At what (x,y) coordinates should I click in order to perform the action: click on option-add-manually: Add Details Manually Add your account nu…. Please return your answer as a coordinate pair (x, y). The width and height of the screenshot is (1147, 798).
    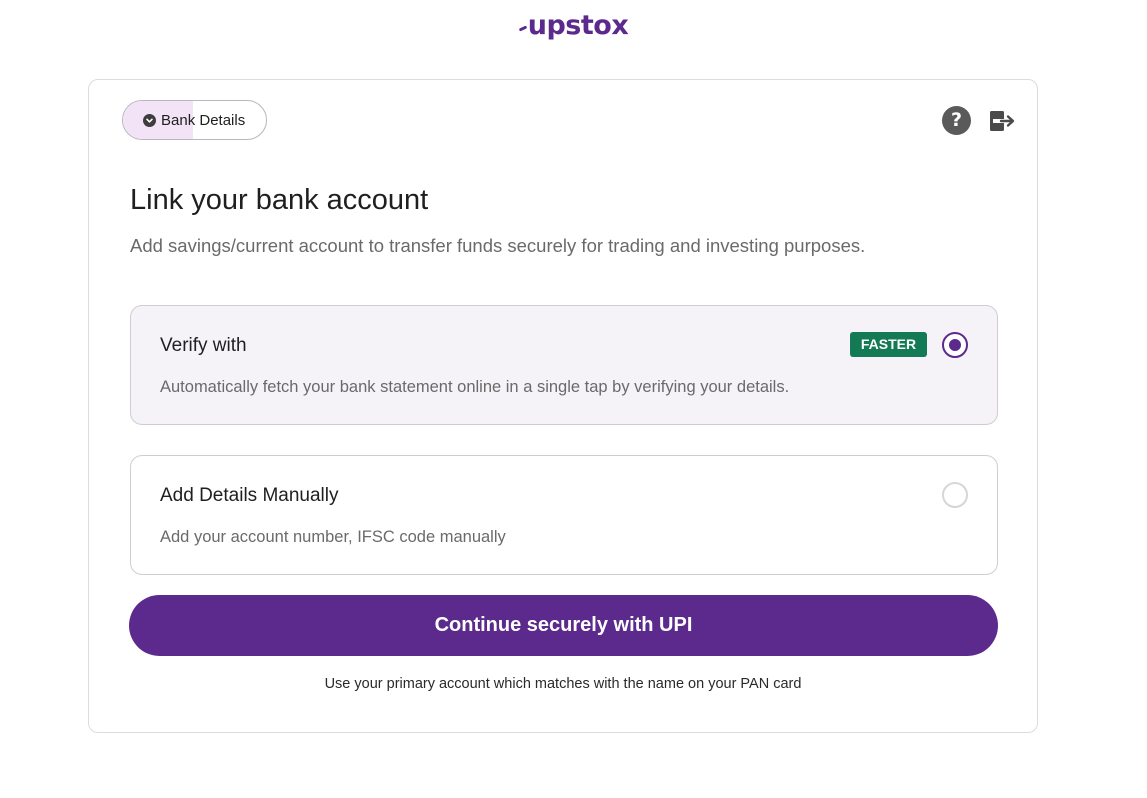
    Looking at the image, I should click on (564, 515).